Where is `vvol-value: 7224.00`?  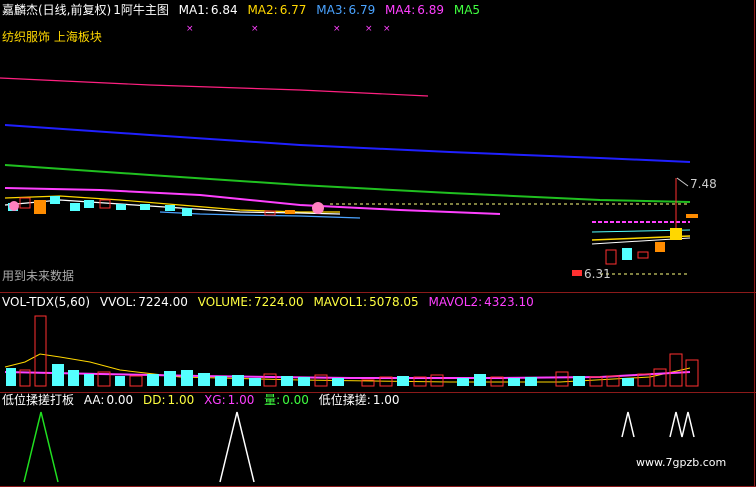
vvol-value: 7224.00 is located at coordinates (163, 302).